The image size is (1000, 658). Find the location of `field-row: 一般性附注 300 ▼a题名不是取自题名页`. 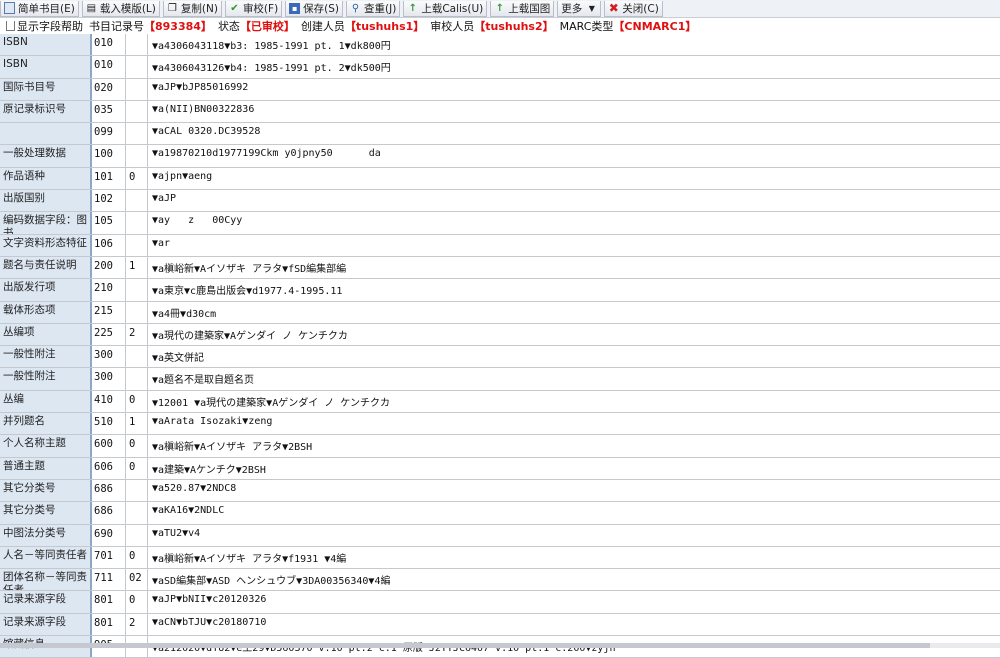

field-row: 一般性附注 300 ▼a题名不是取自题名页 is located at coordinates (500, 379).